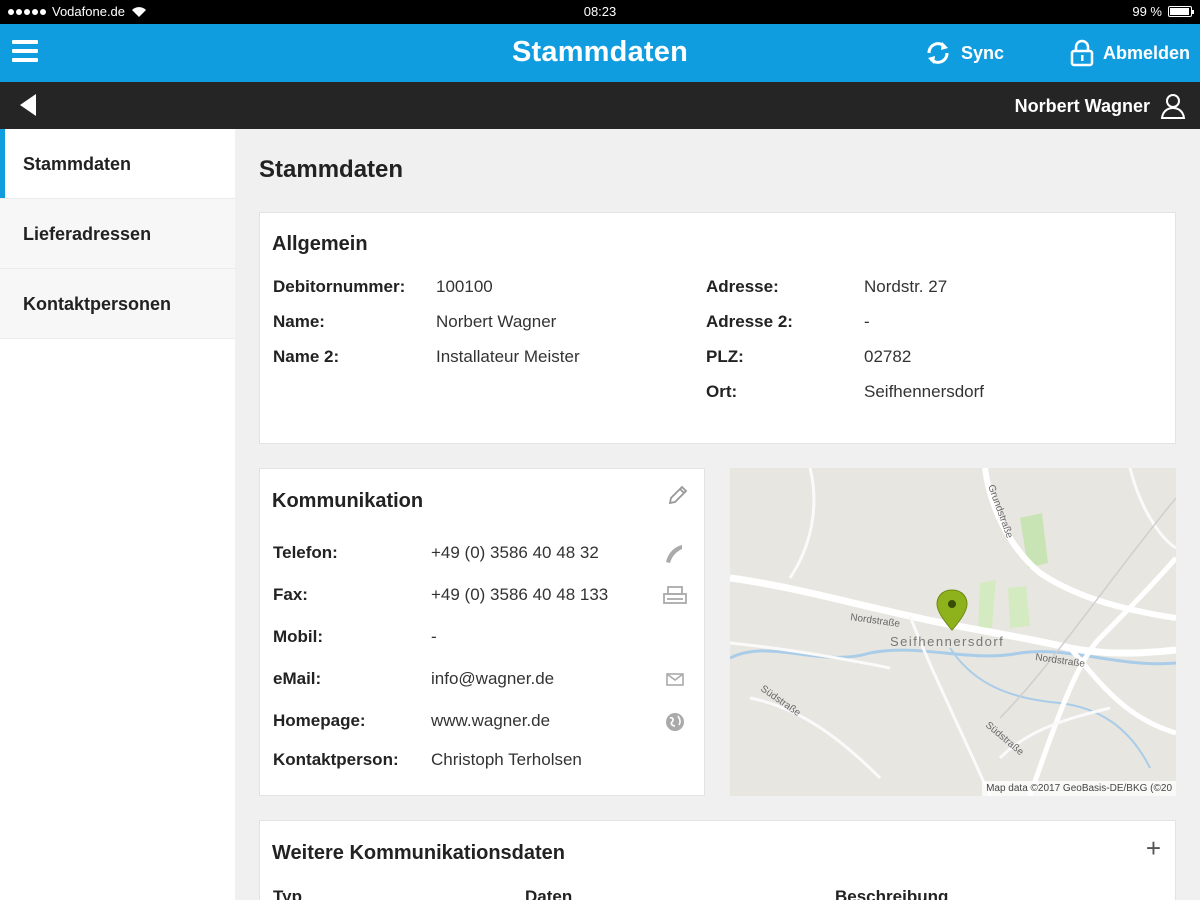 The height and width of the screenshot is (900, 1200). I want to click on email-value: info@wagner.de, so click(492, 679).